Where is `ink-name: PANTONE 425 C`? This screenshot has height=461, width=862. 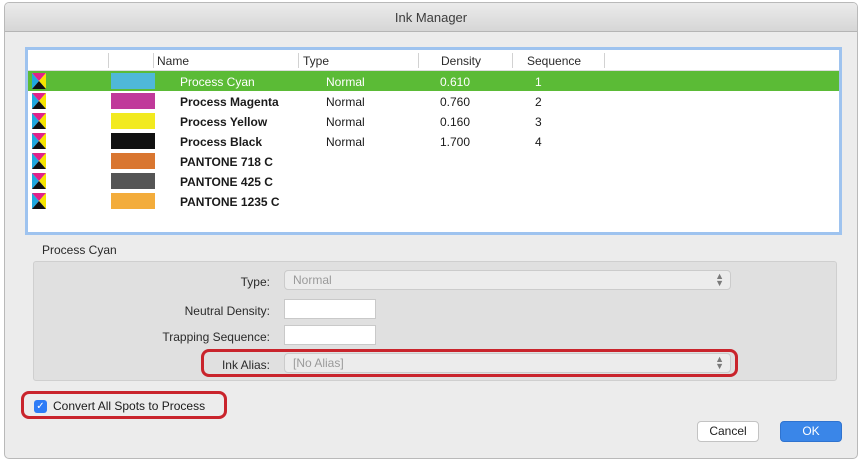
ink-name: PANTONE 425 C is located at coordinates (226, 182).